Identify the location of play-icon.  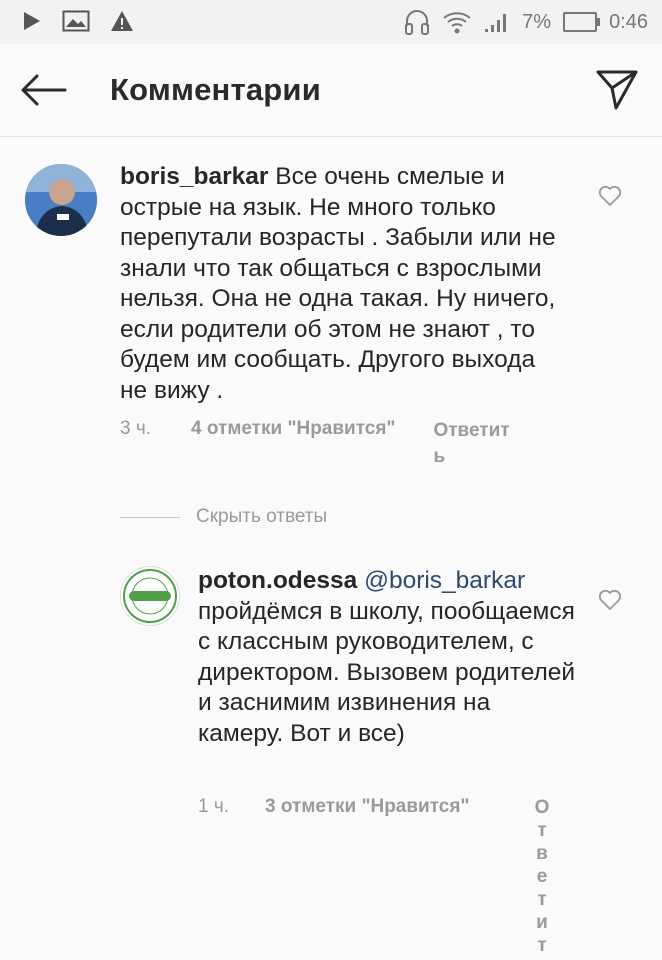
(32, 21).